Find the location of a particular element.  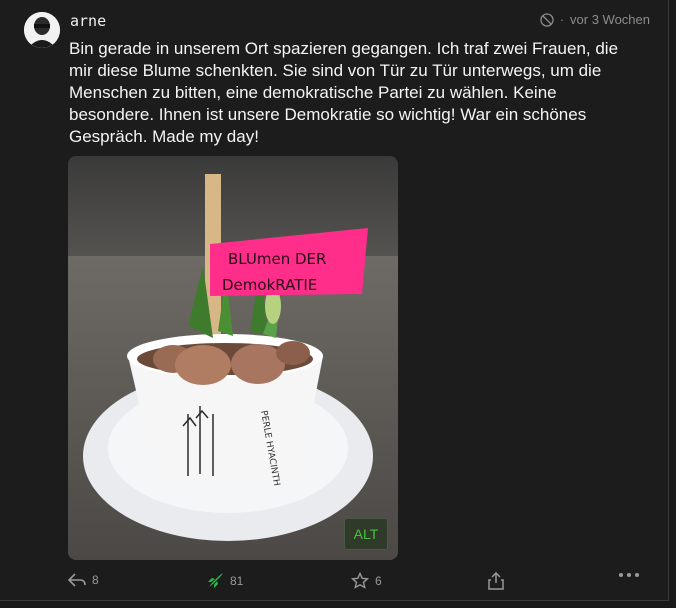

favourite-button: 6 is located at coordinates (366, 581).